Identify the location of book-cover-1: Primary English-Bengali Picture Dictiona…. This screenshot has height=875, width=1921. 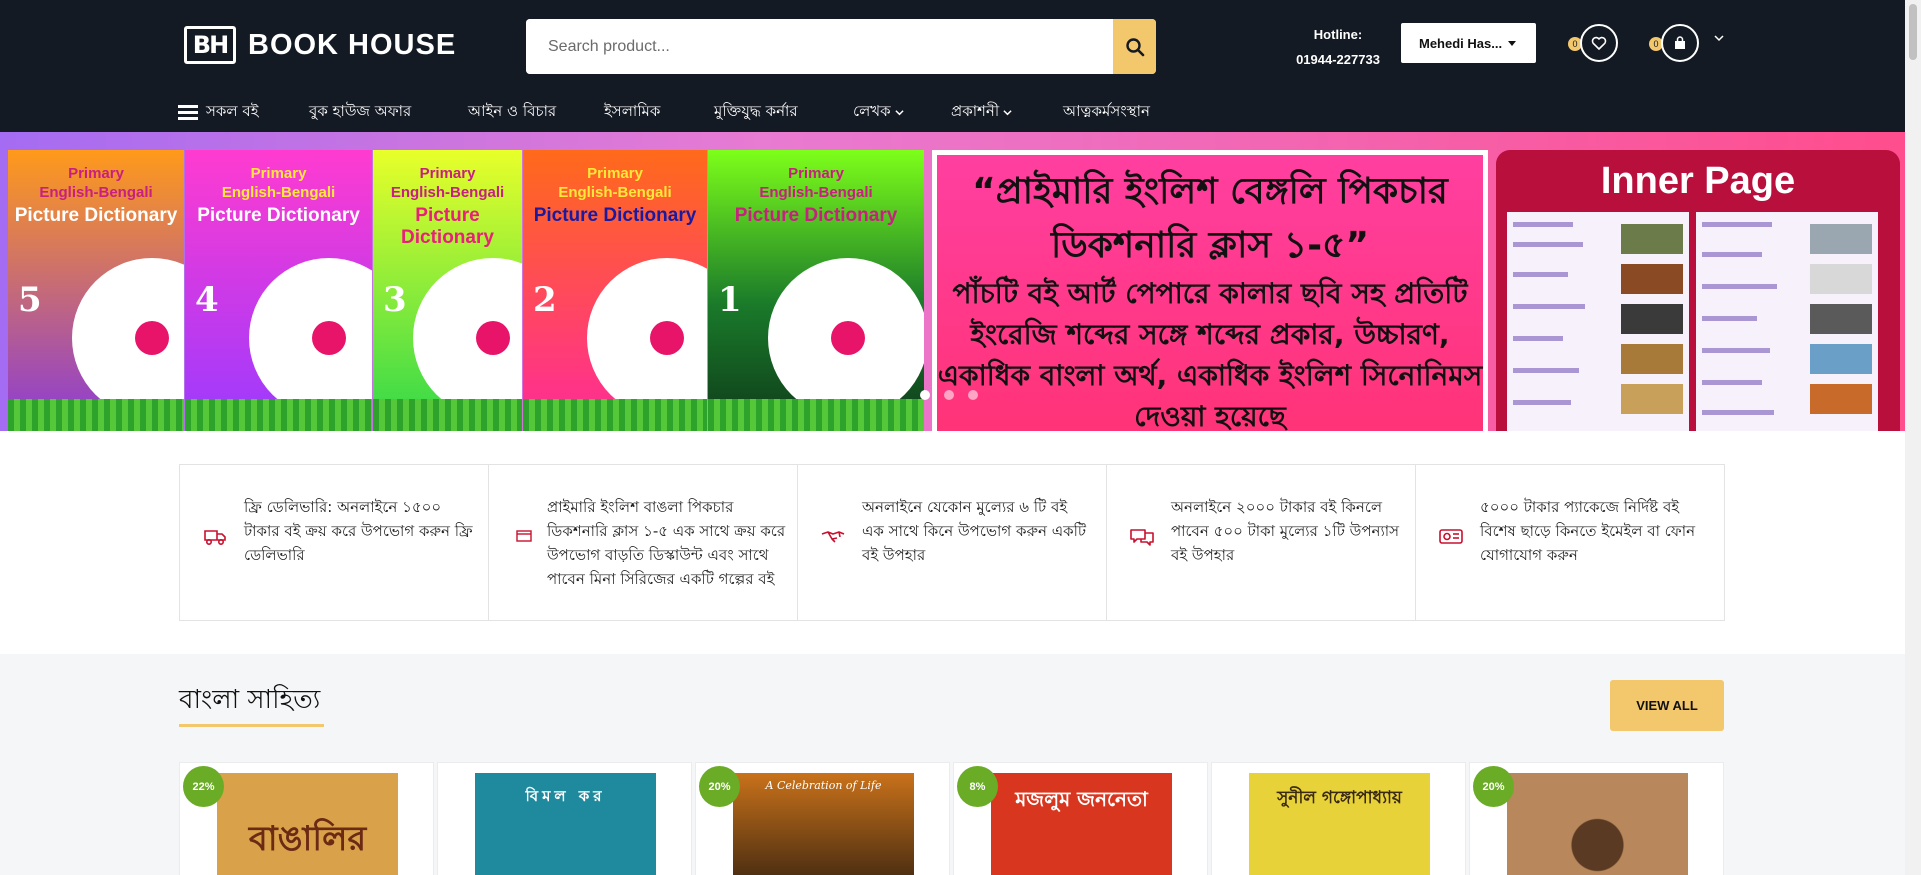
(816, 290).